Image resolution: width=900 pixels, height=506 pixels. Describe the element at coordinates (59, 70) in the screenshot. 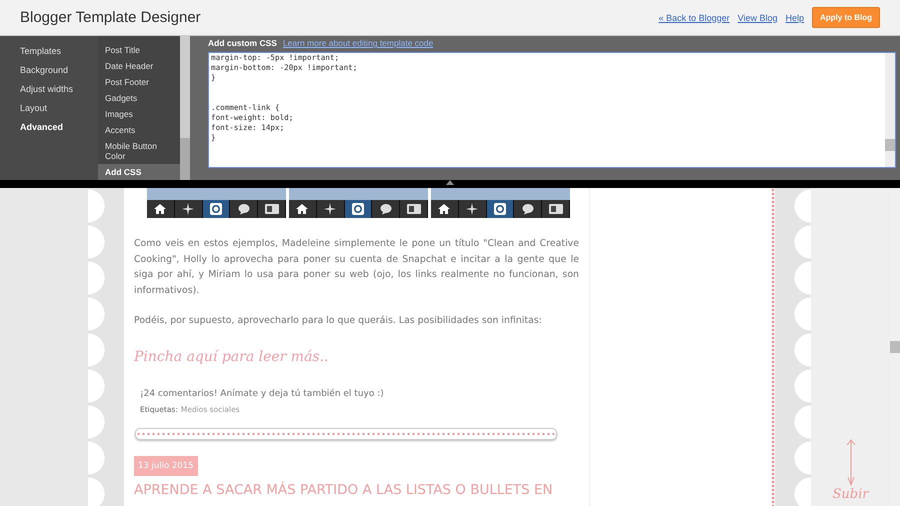

I see `nav-item: Background` at that location.